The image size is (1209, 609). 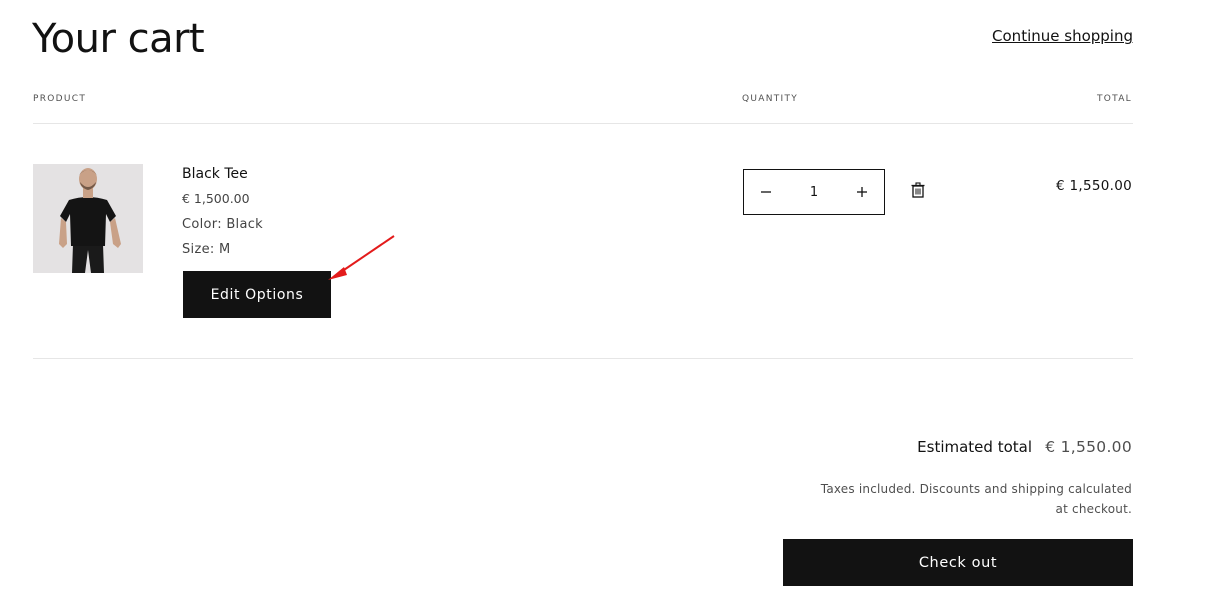 I want to click on header-divider, so click(x=583, y=123).